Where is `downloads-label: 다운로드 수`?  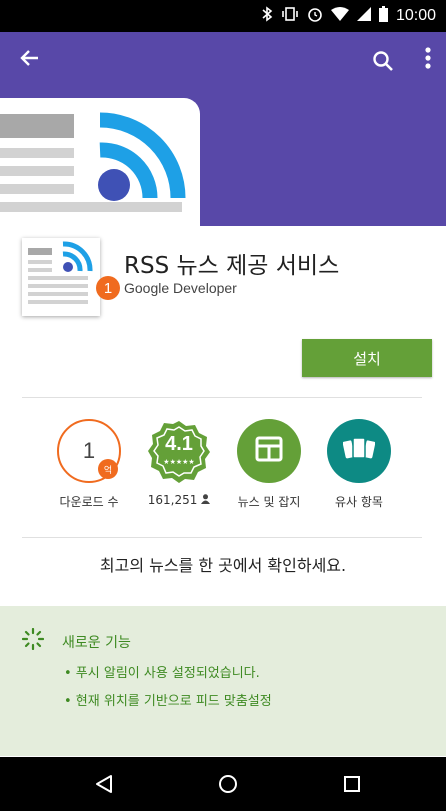
downloads-label: 다운로드 수 is located at coordinates (89, 502).